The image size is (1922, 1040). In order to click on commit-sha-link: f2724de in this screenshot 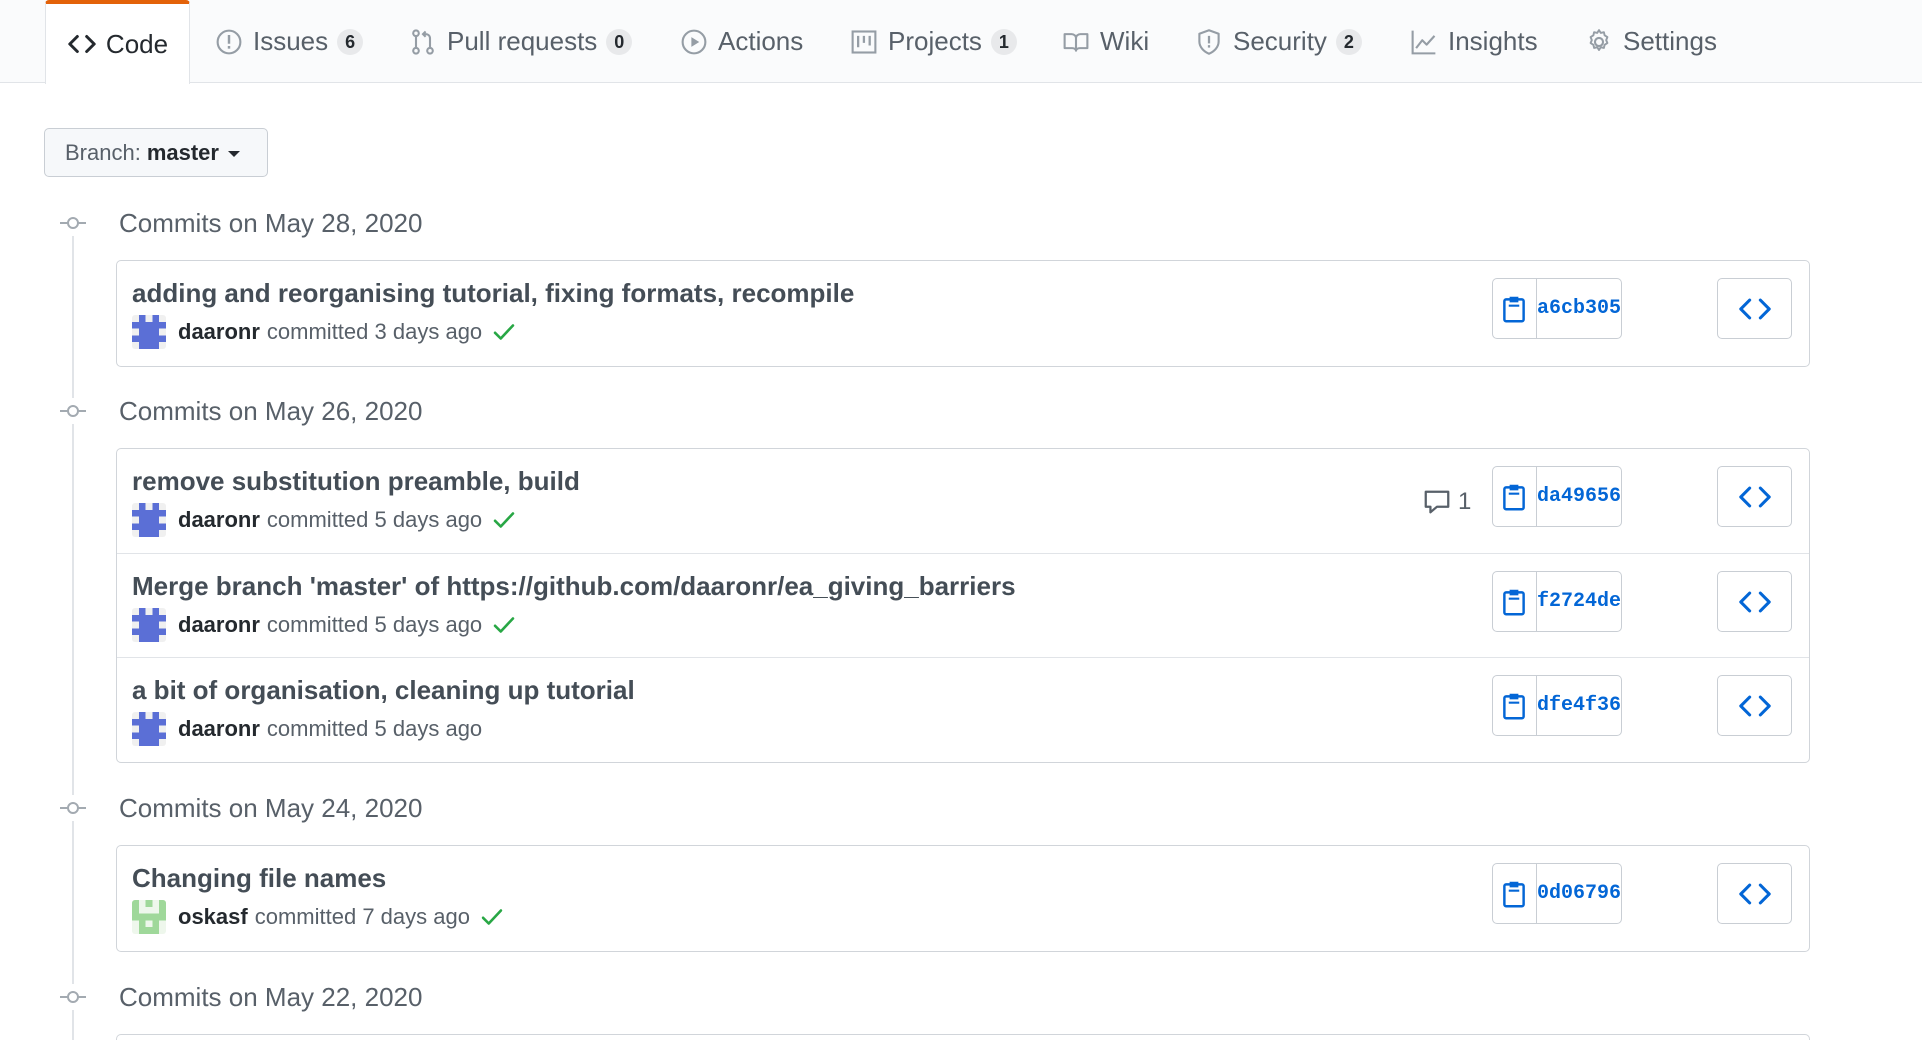, I will do `click(1579, 601)`.